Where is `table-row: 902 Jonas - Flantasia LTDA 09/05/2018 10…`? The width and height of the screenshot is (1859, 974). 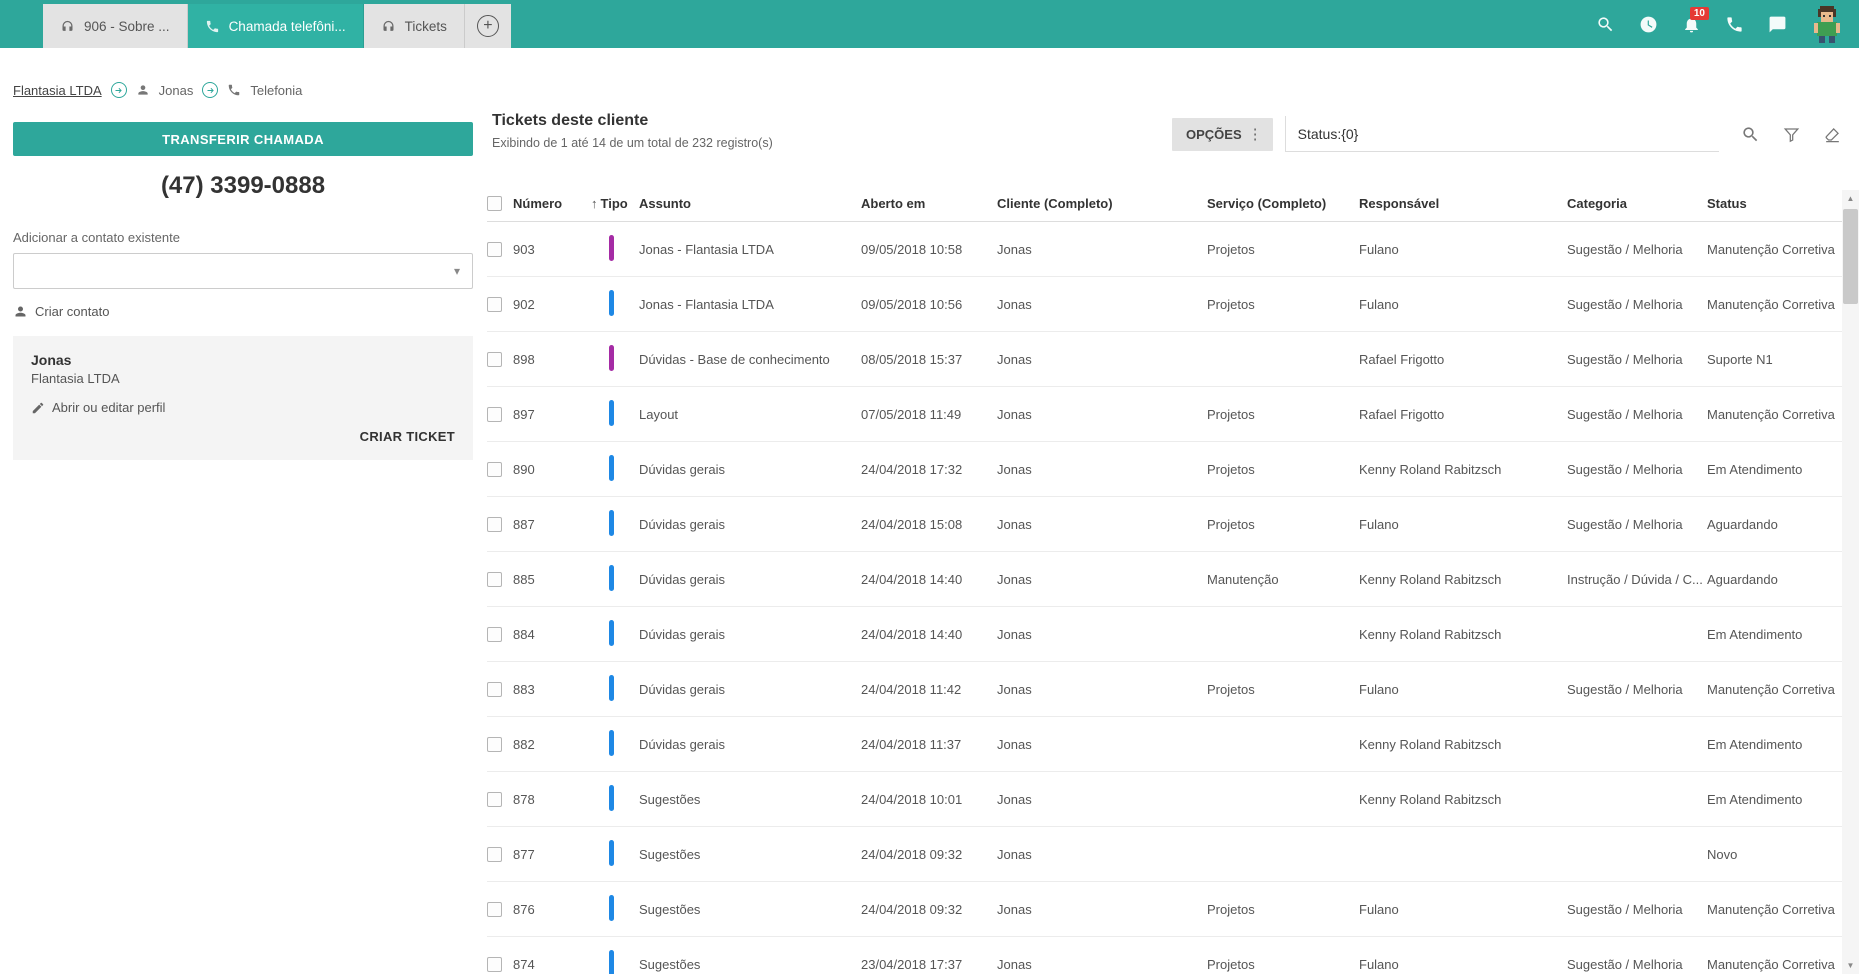 table-row: 902 Jonas - Flantasia LTDA 09/05/2018 10… is located at coordinates (1164, 304).